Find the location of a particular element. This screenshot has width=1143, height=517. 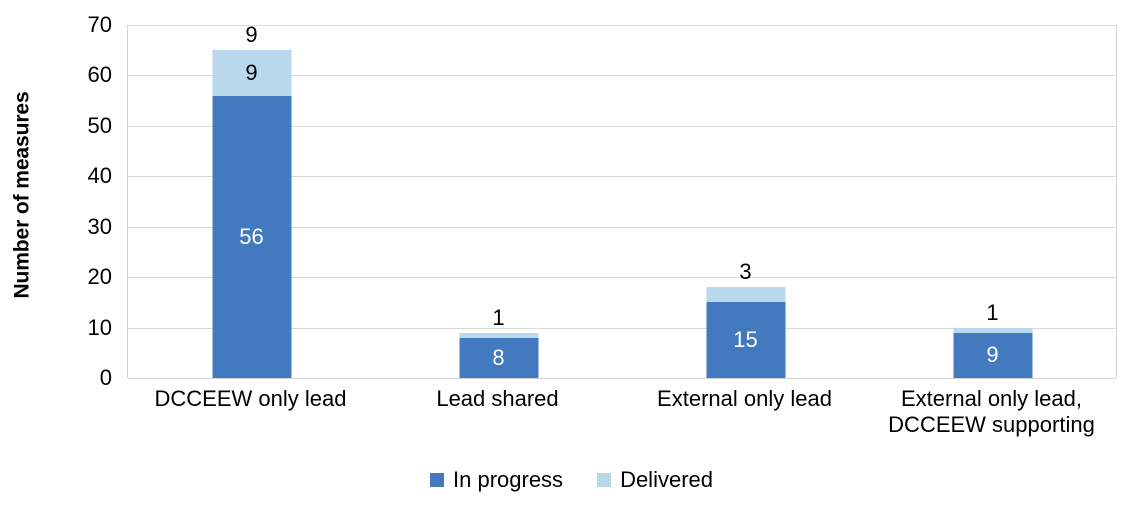

bar-stack: 15 is located at coordinates (745, 332).